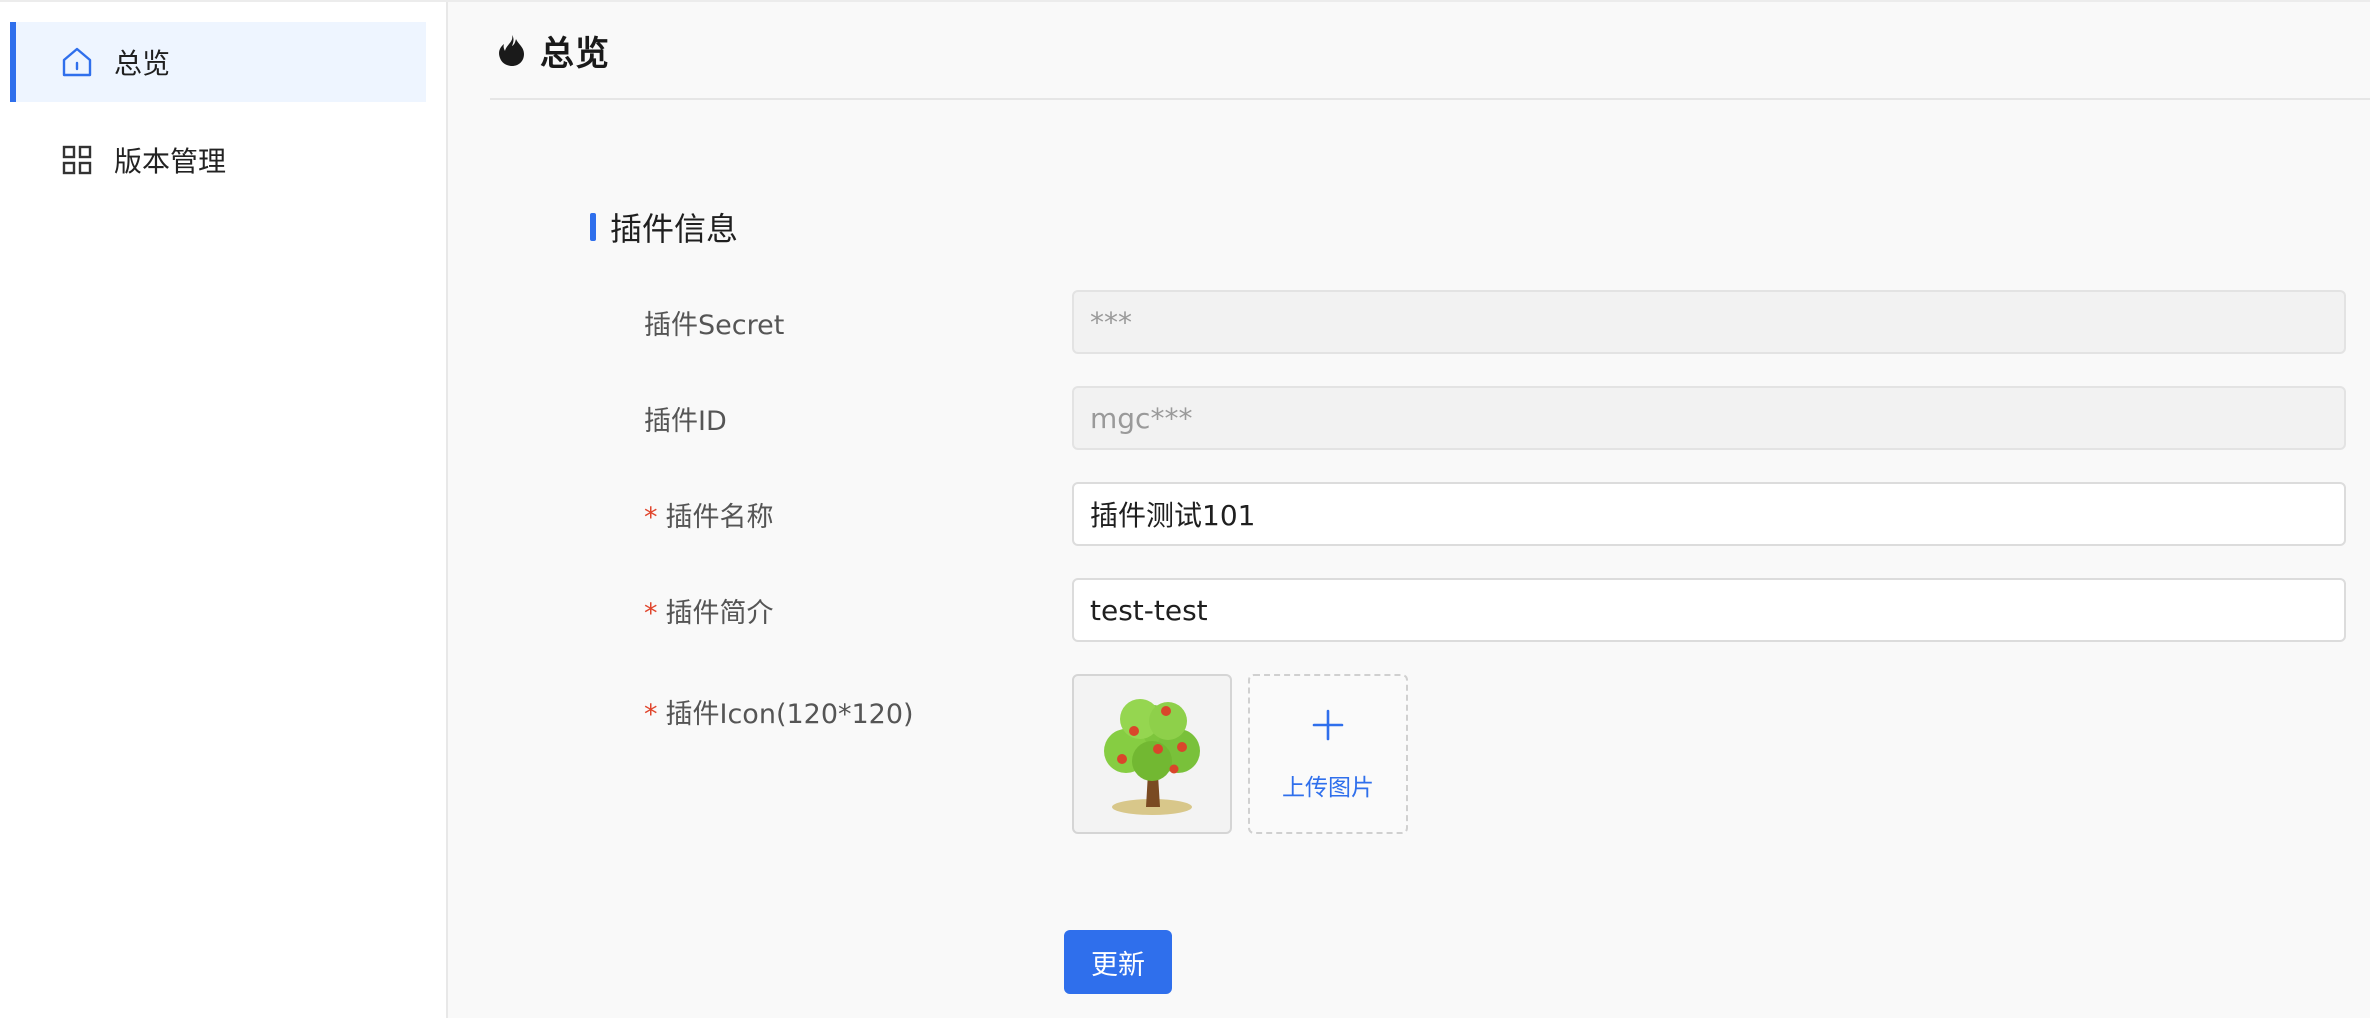  Describe the element at coordinates (858, 514) in the screenshot. I see `name-label: * 插件名称` at that location.